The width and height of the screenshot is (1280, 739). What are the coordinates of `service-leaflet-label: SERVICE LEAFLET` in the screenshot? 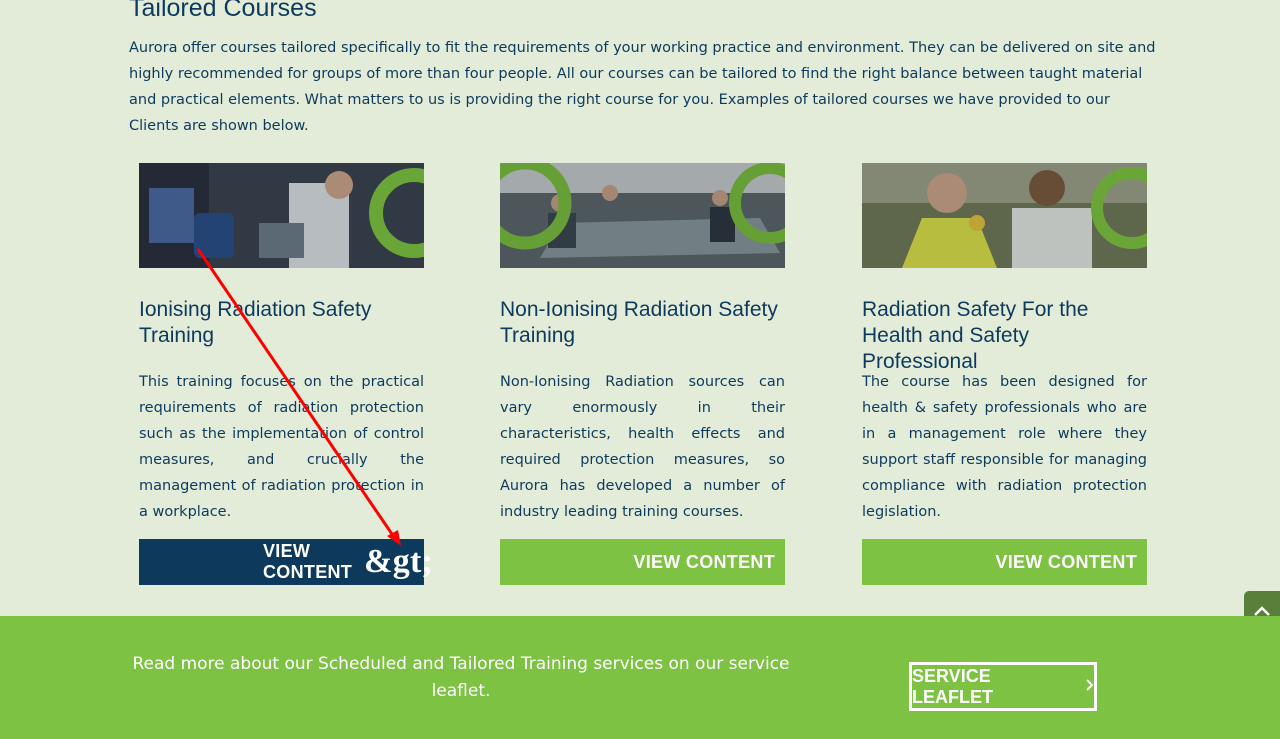 It's located at (952, 686).